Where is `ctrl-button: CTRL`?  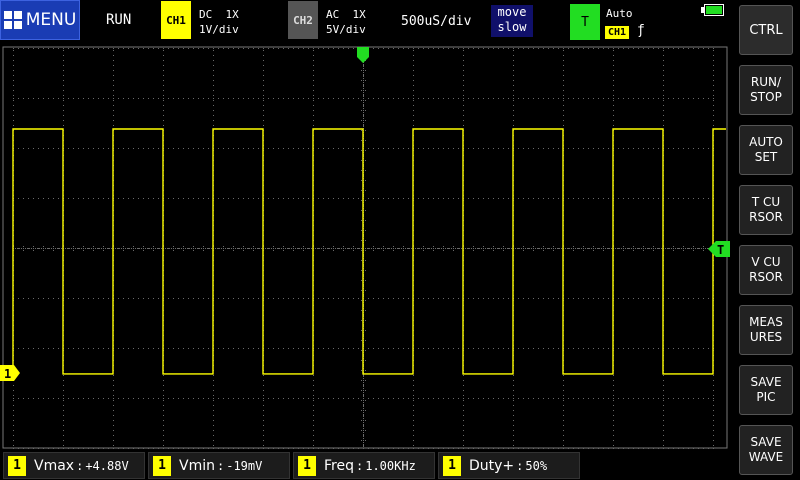 ctrl-button: CTRL is located at coordinates (766, 30).